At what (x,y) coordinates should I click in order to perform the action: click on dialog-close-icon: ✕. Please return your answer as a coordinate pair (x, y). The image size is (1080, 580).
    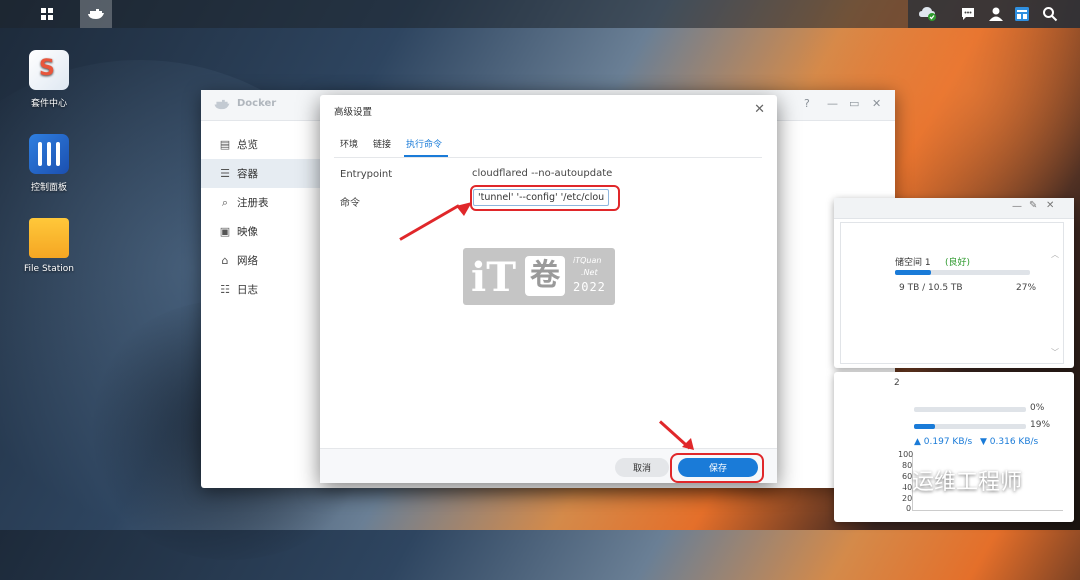
    Looking at the image, I should click on (759, 109).